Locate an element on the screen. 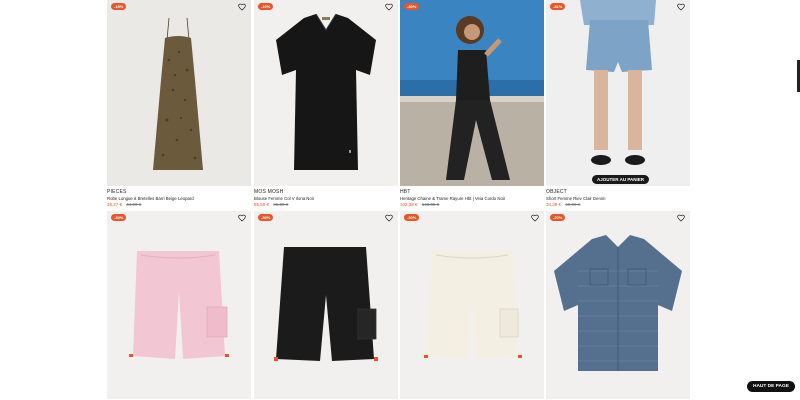 This screenshot has width=800, height=400. product-prices: 38,27 € 44,99 € is located at coordinates (179, 204).